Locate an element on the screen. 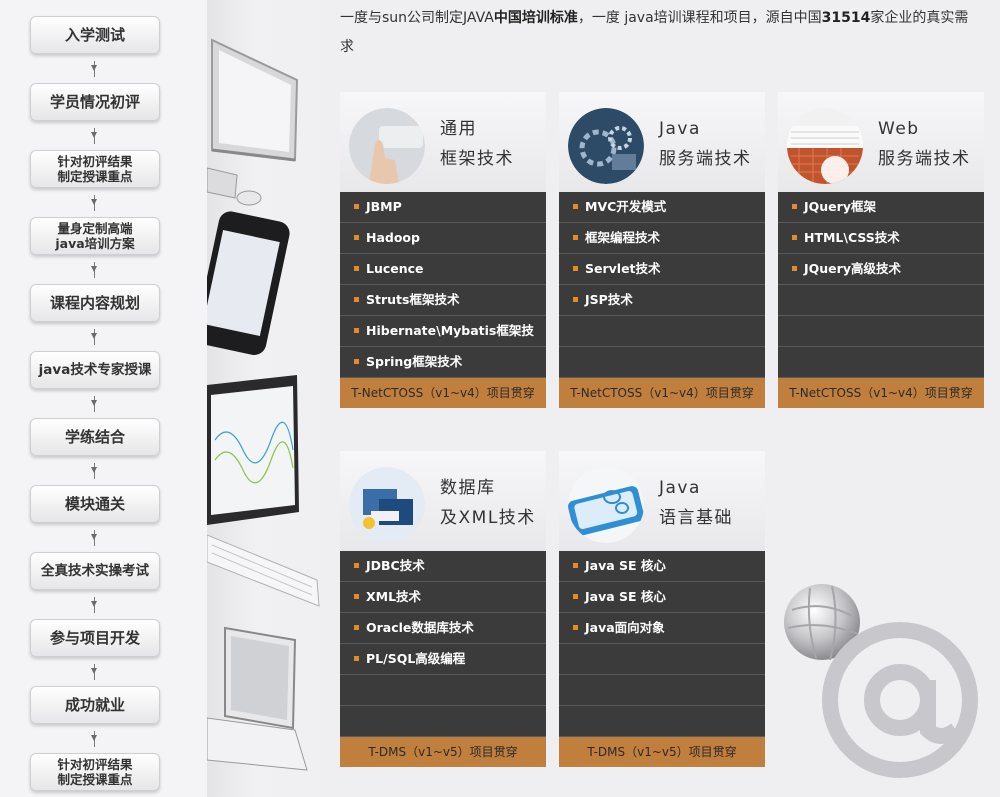 The height and width of the screenshot is (797, 1000). card-list: Java SE 核心 Java SE 核心 Java面向对象 is located at coordinates (662, 644).